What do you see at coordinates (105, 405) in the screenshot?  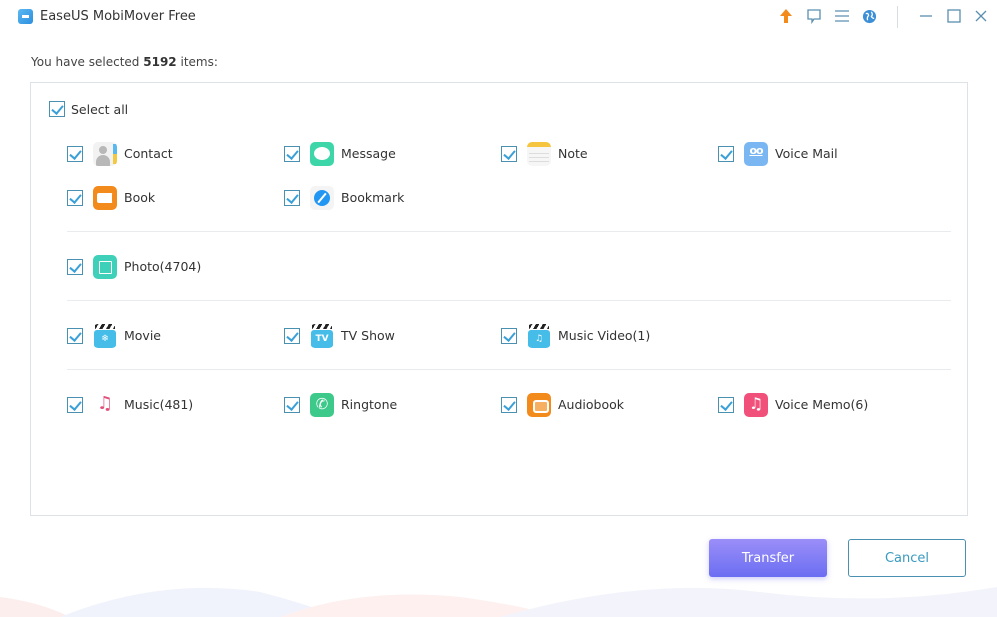 I see `music-icon` at bounding box center [105, 405].